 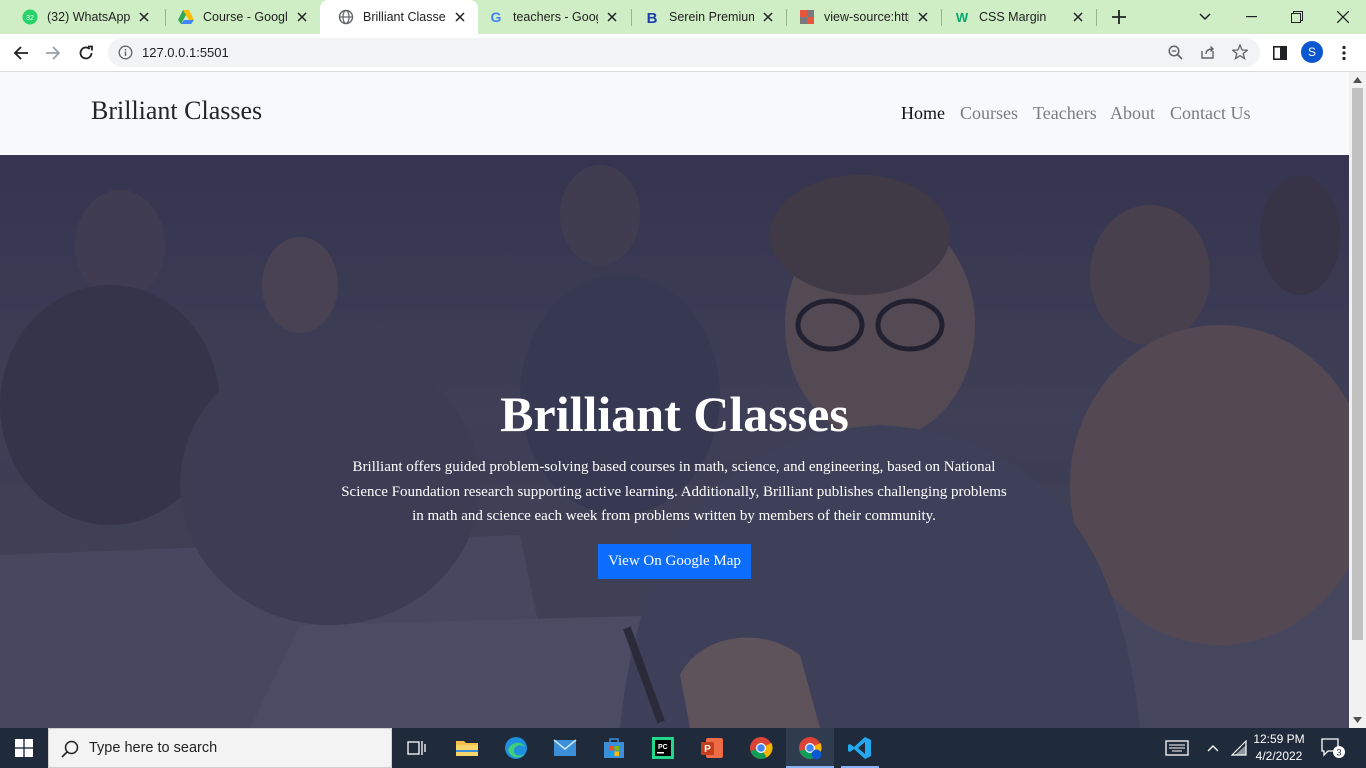 I want to click on svg-text: 32, so click(x=30, y=18).